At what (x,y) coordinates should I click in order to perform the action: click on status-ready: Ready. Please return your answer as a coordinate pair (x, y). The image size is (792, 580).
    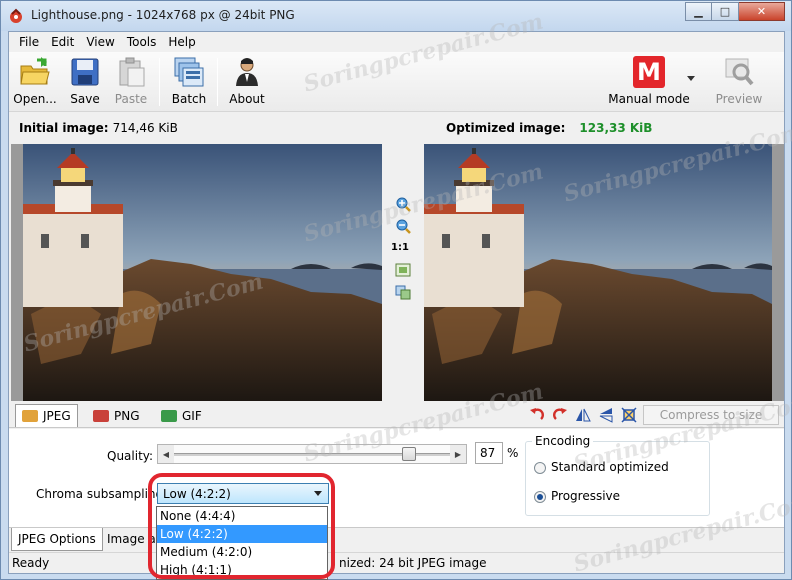
    Looking at the image, I should click on (31, 563).